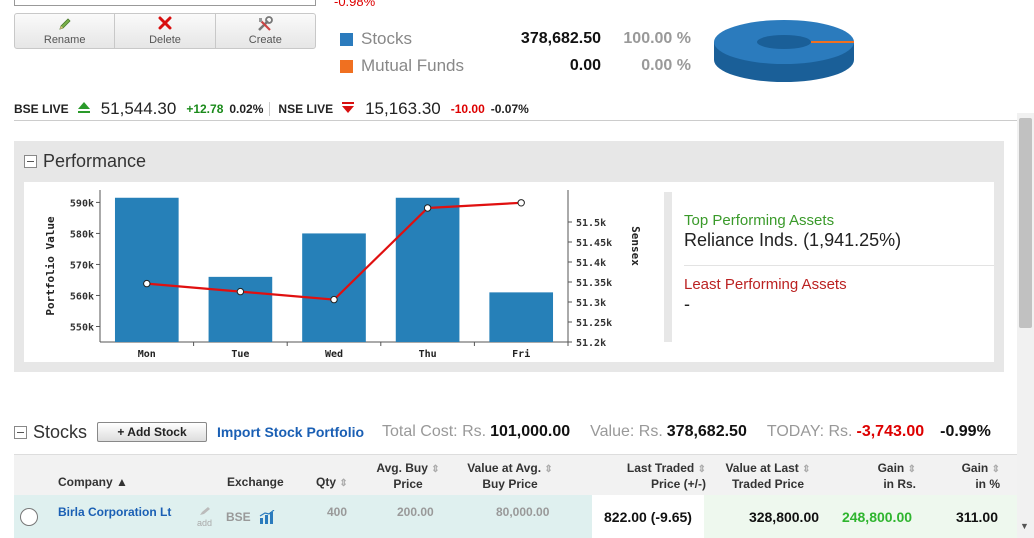 Image resolution: width=1034 pixels, height=538 pixels. I want to click on rename-label: Rename, so click(64, 40).